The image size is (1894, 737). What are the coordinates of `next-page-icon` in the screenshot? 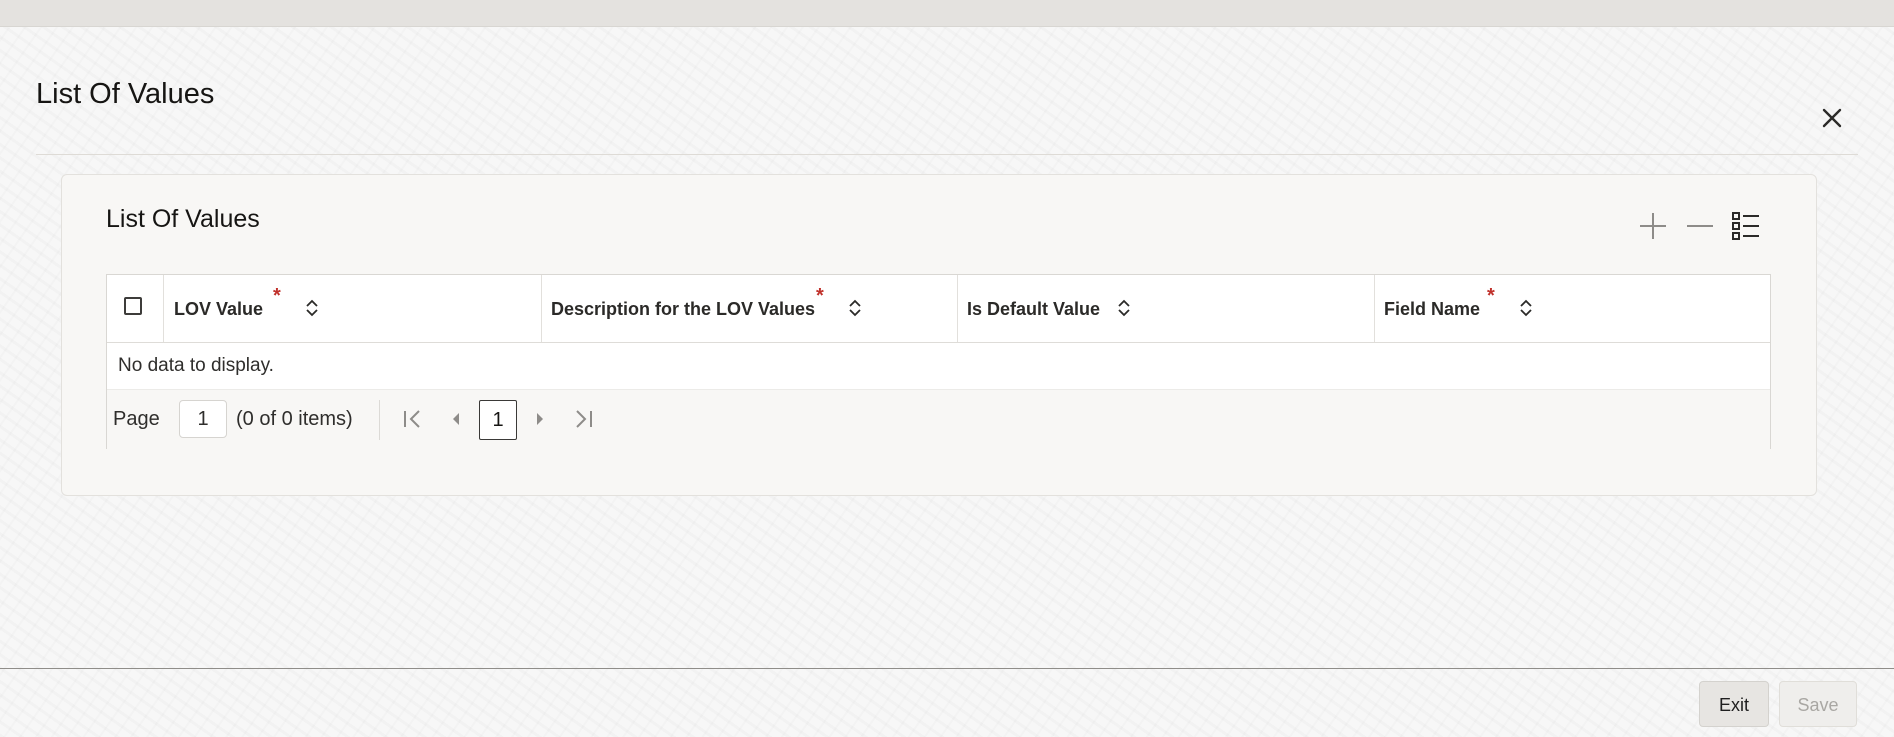 It's located at (540, 419).